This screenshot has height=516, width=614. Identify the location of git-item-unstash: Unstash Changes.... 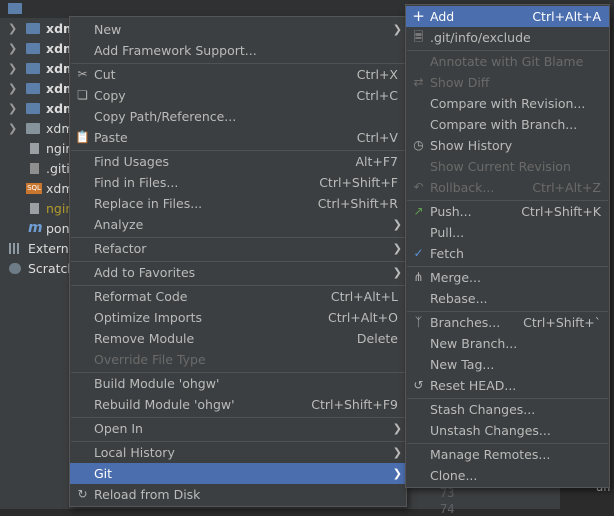
(507, 430).